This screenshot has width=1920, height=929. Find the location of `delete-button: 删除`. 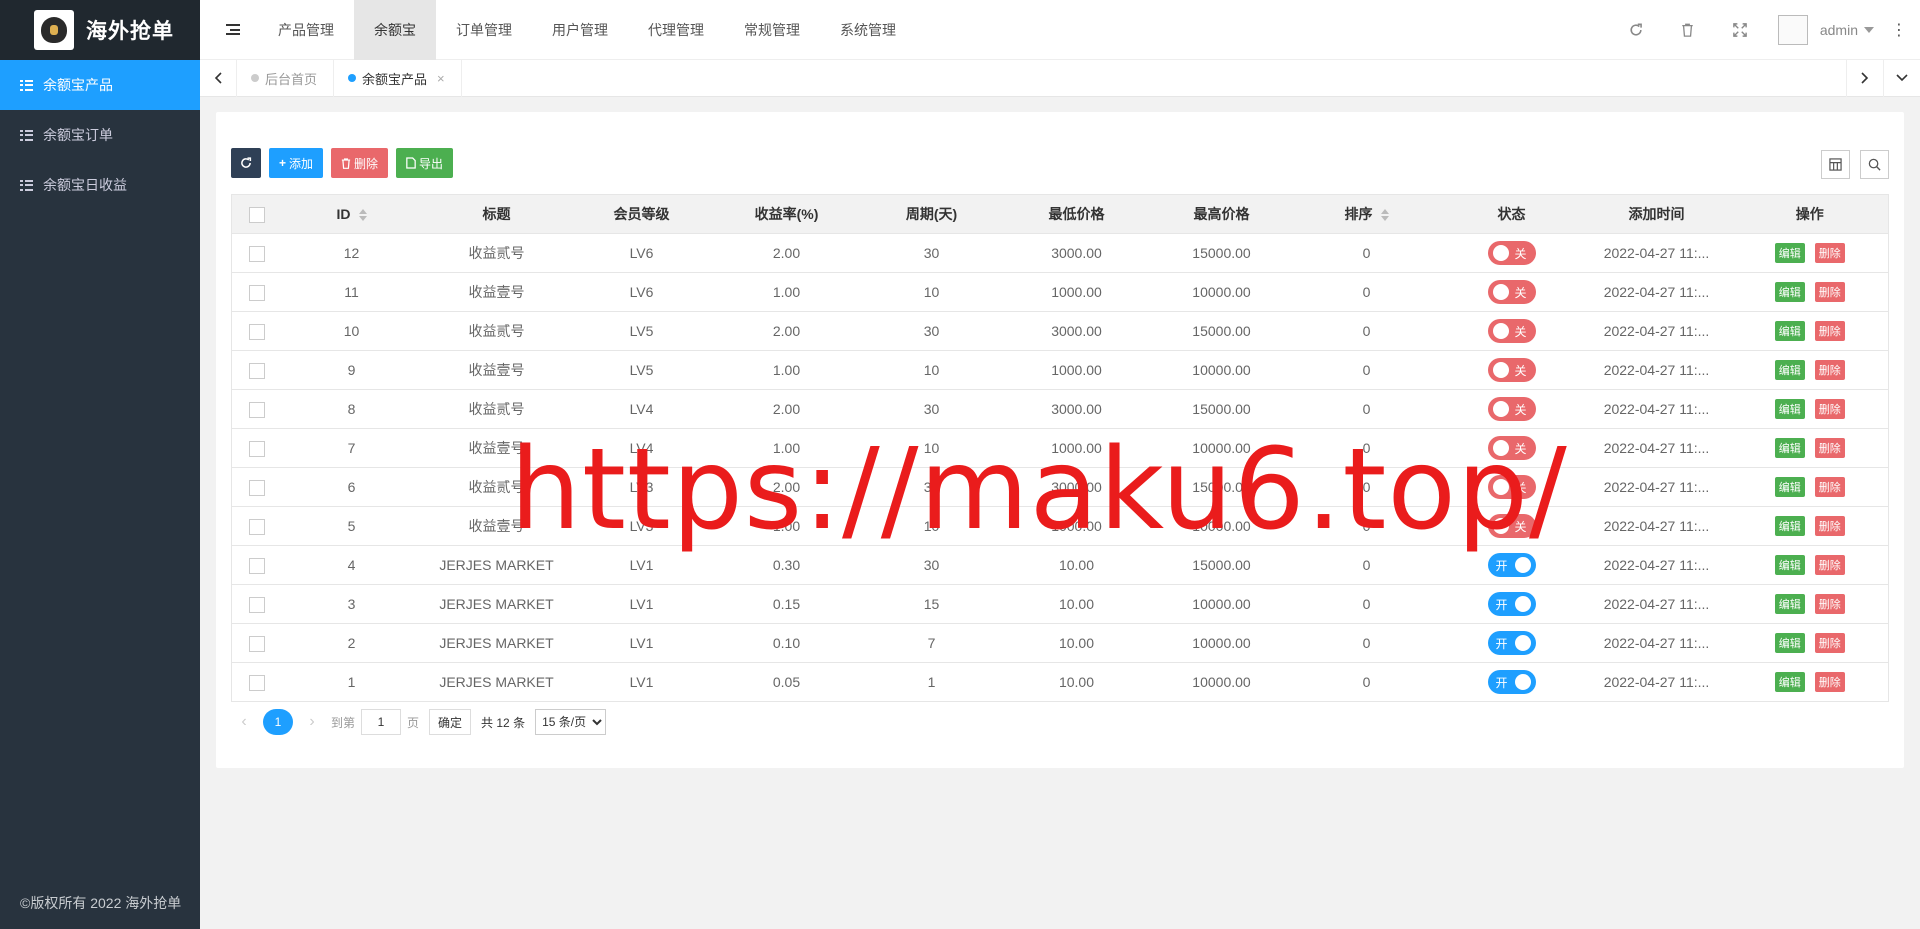

delete-button: 删除 is located at coordinates (360, 163).